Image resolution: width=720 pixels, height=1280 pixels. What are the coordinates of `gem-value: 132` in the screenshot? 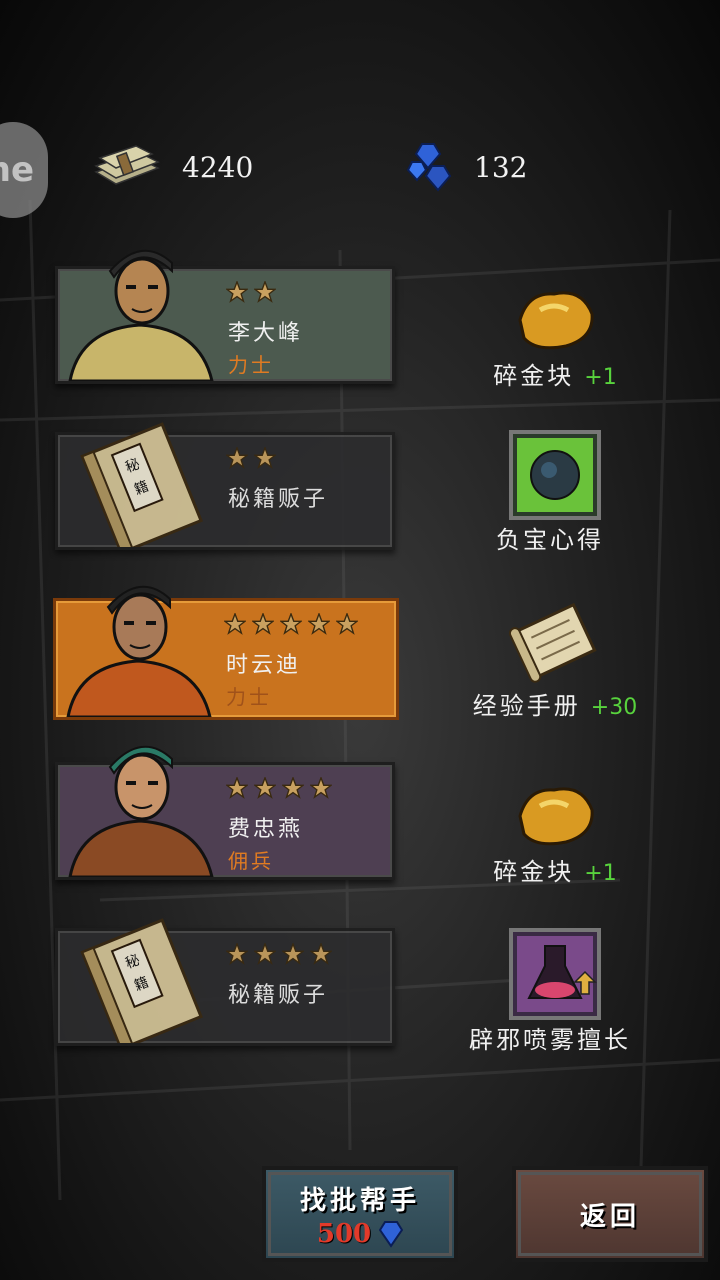 It's located at (501, 167).